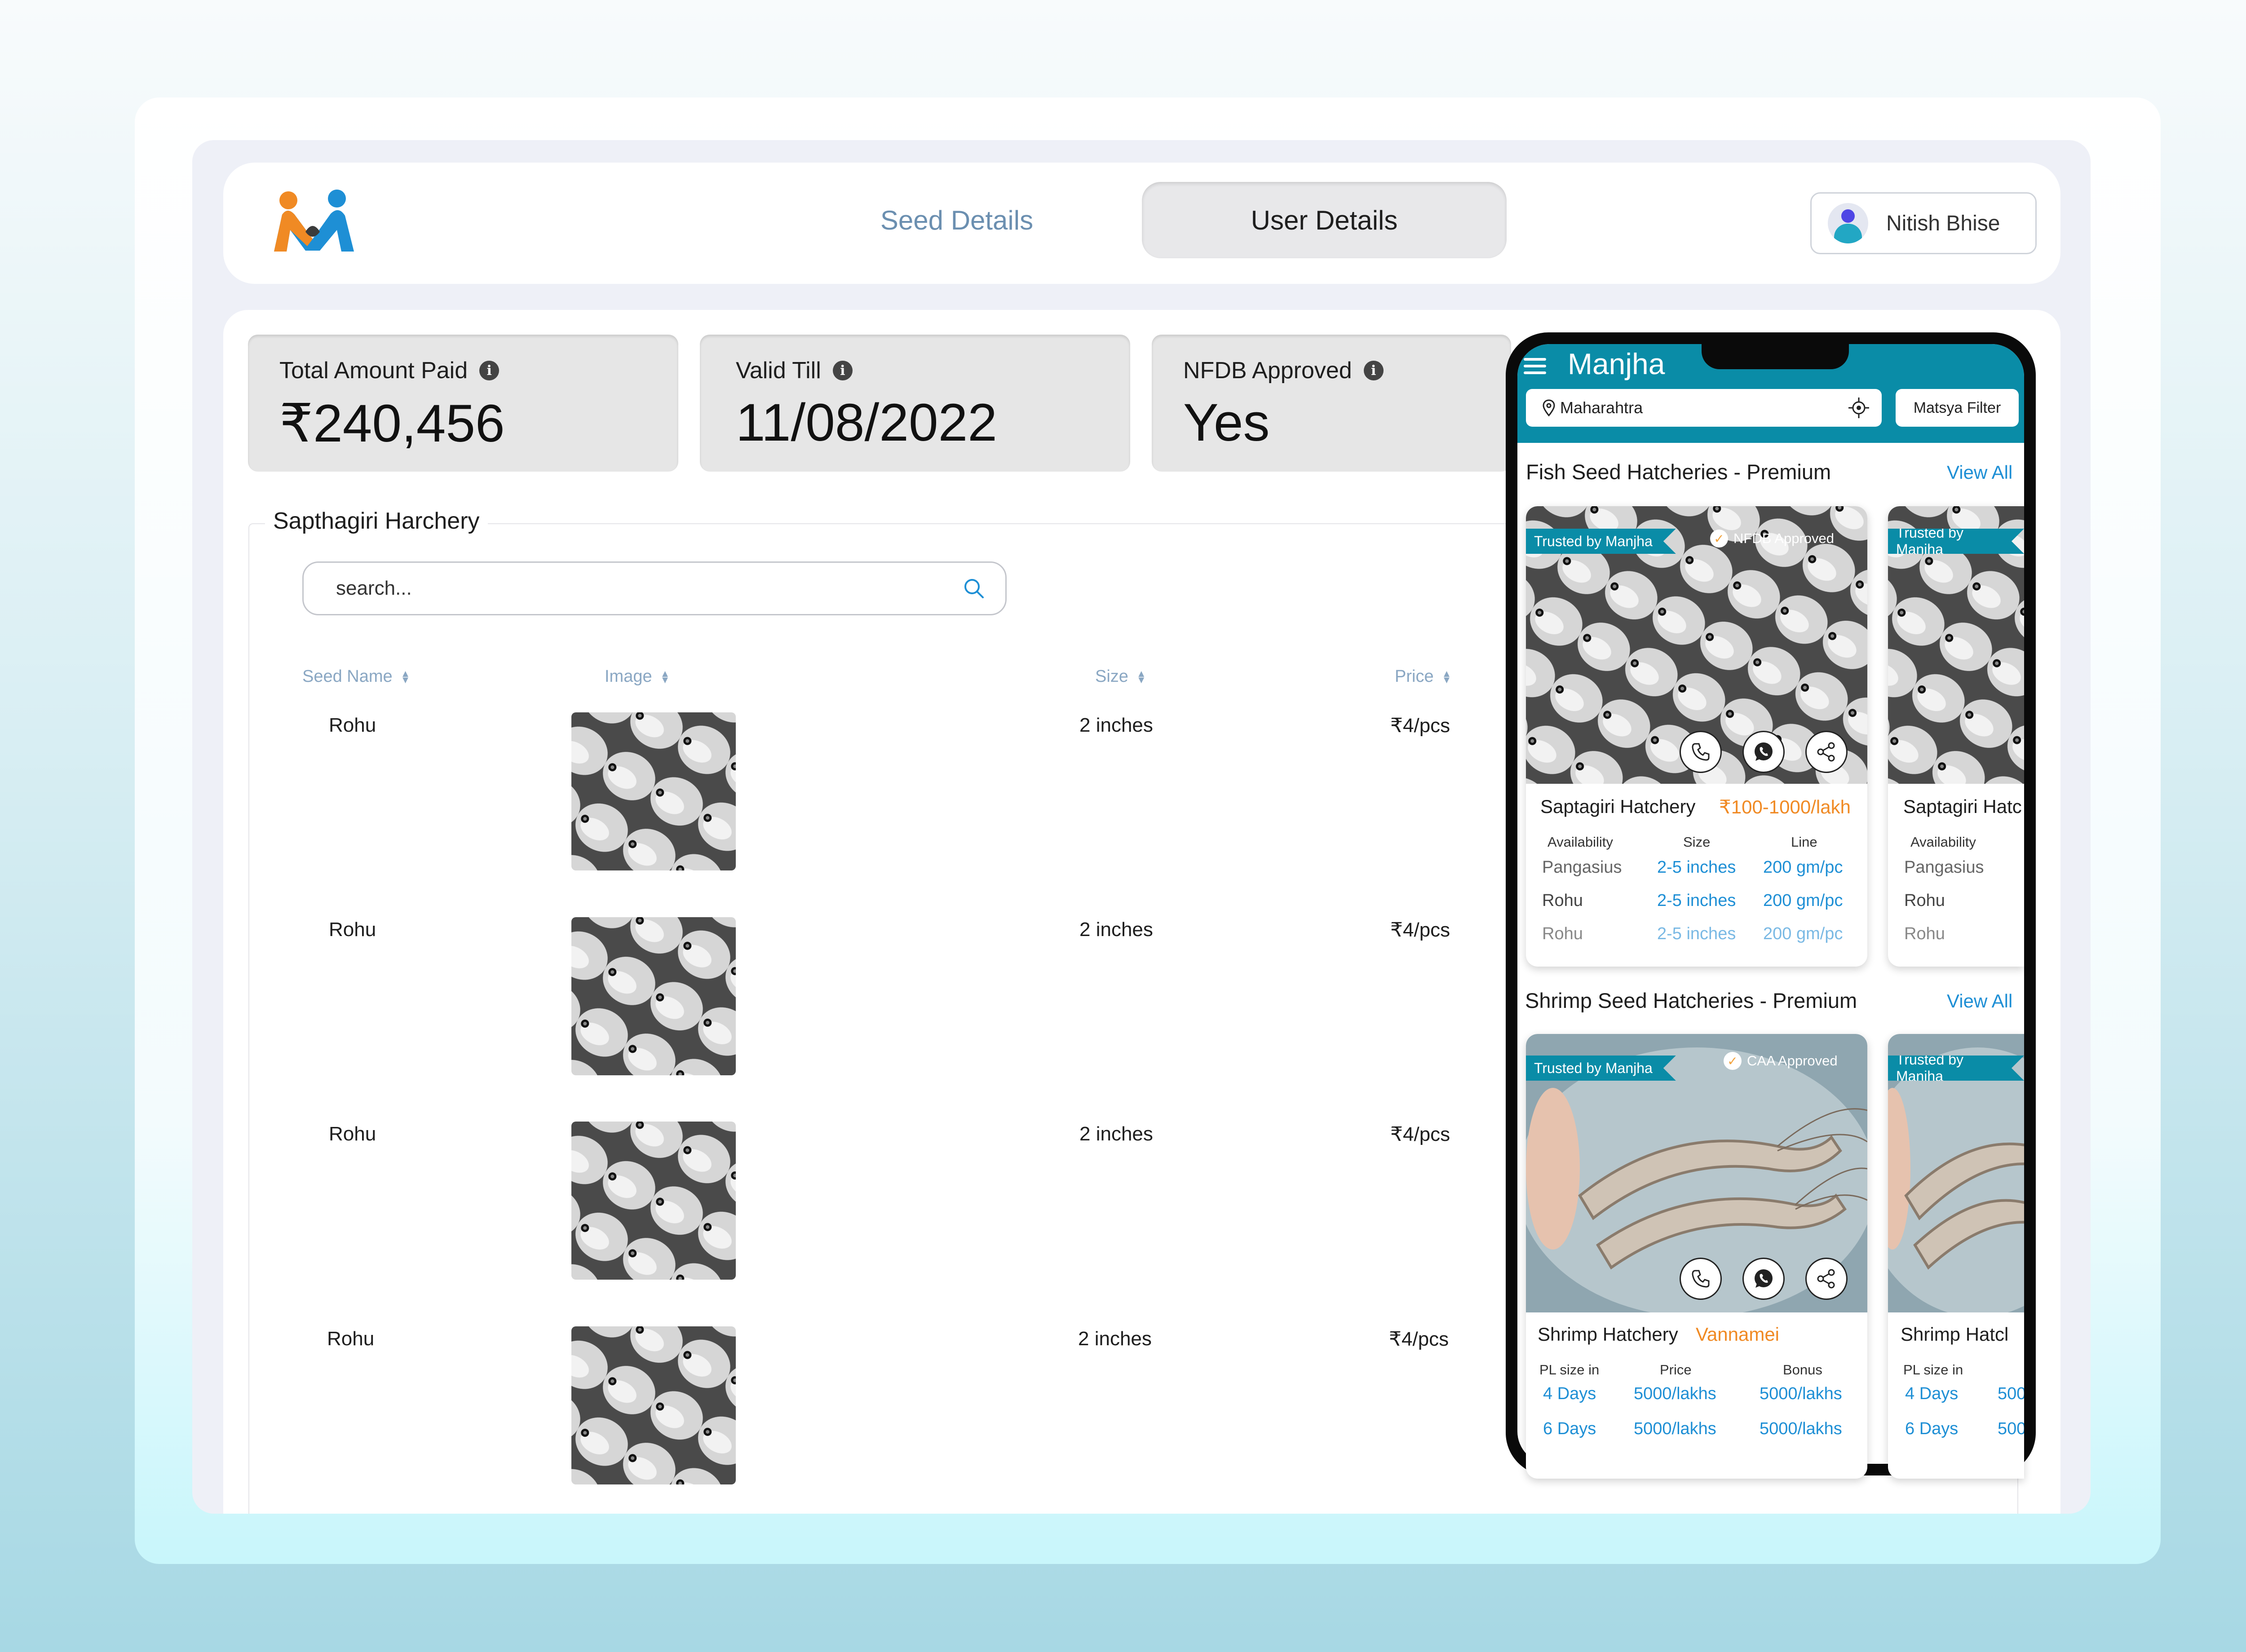 This screenshot has width=2246, height=1652. I want to click on tab-seed-details: Seed Details, so click(956, 220).